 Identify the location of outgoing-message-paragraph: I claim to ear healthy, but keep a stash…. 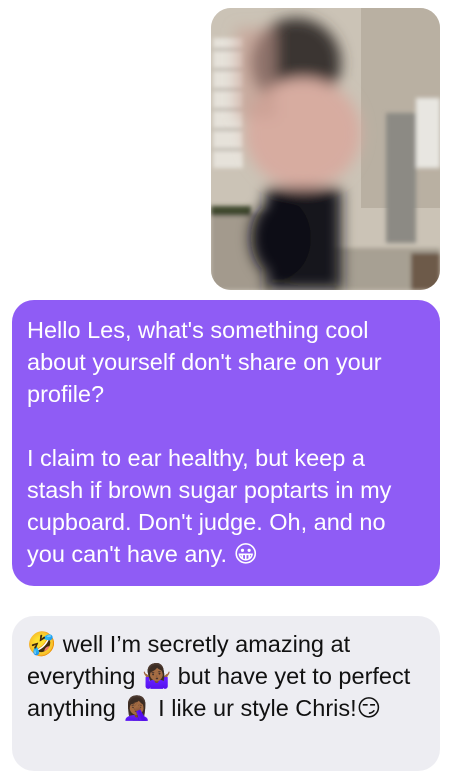
(209, 506).